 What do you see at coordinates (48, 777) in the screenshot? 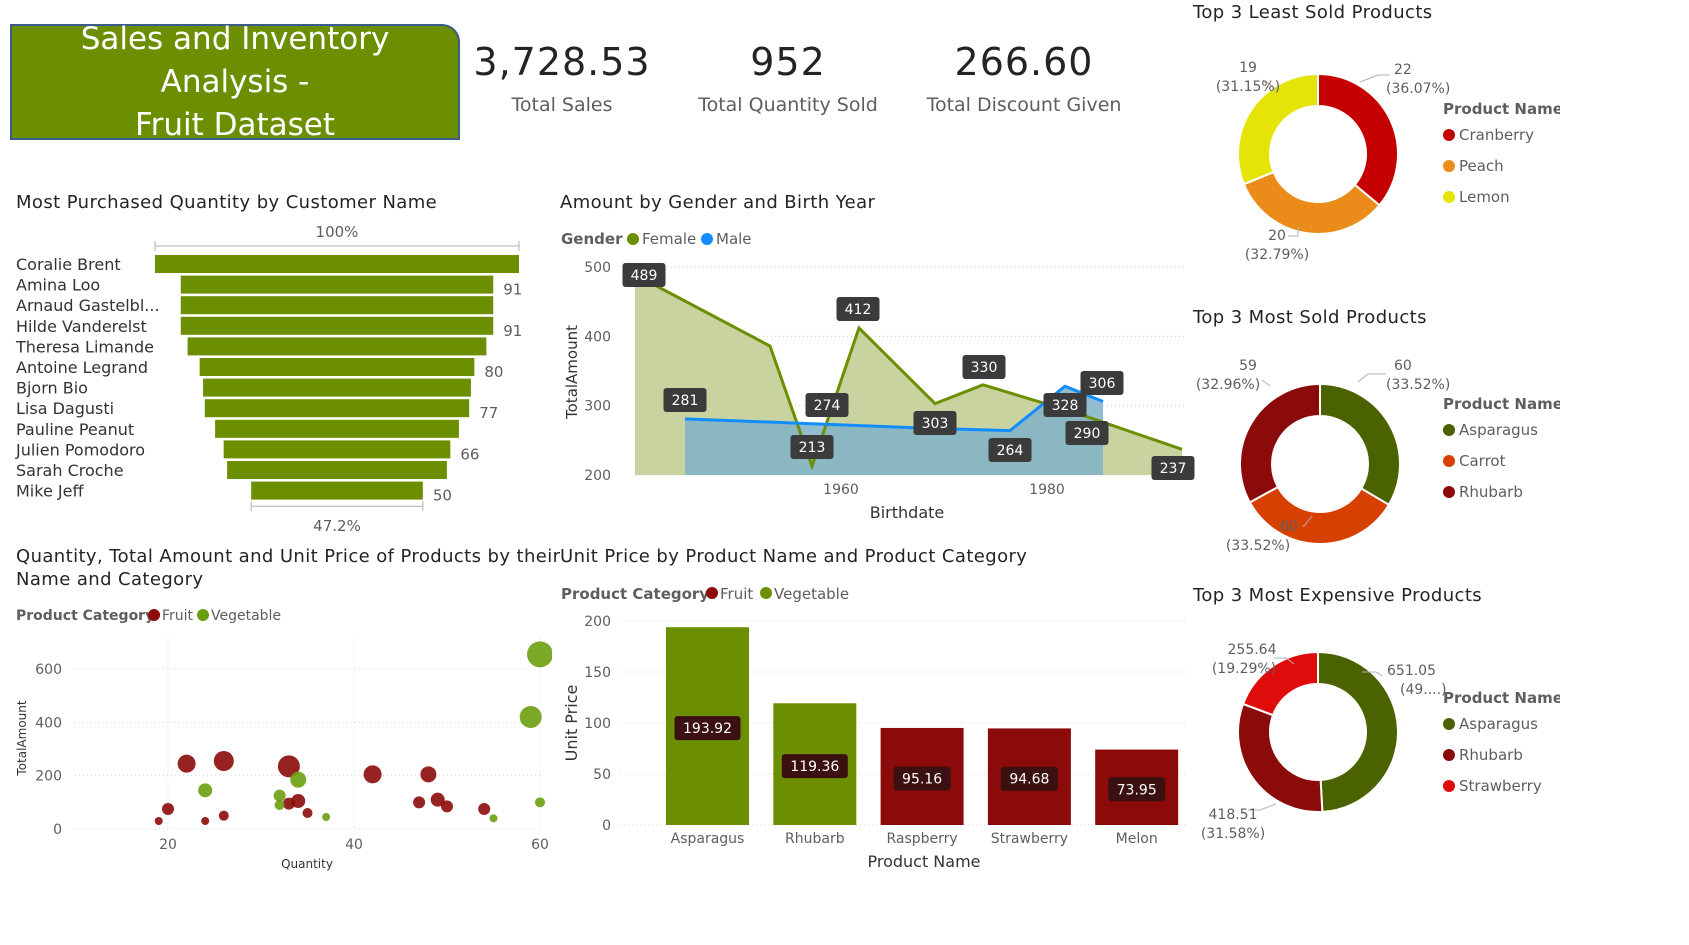
I see `scatter-ytick-label: 200` at bounding box center [48, 777].